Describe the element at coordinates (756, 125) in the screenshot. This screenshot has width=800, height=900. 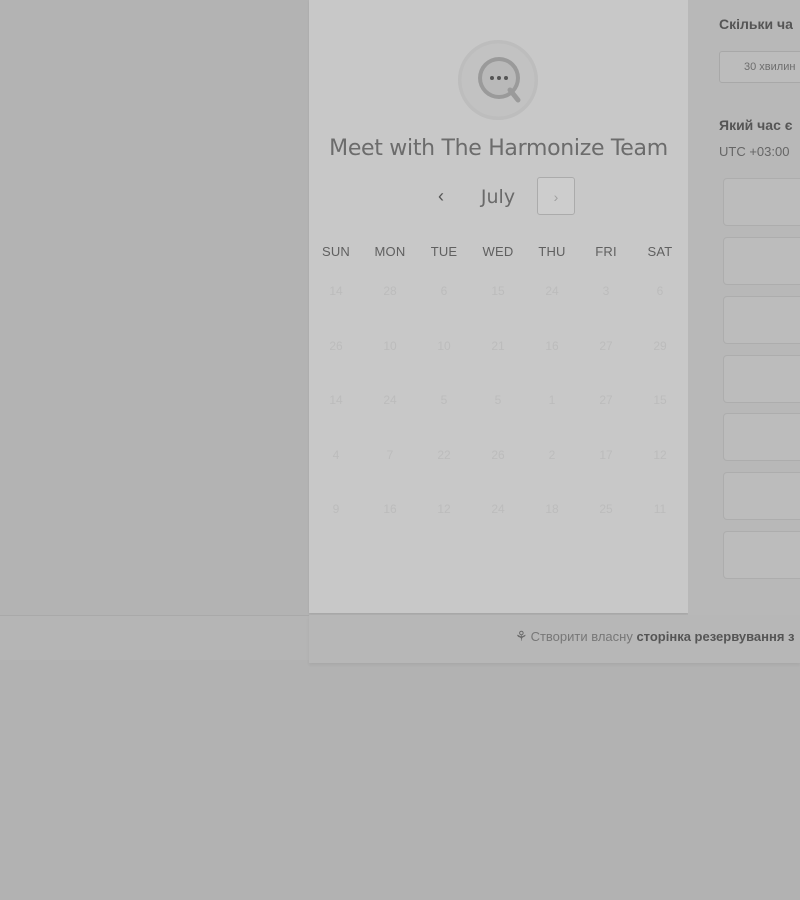
I see `time-label: Який час є` at that location.